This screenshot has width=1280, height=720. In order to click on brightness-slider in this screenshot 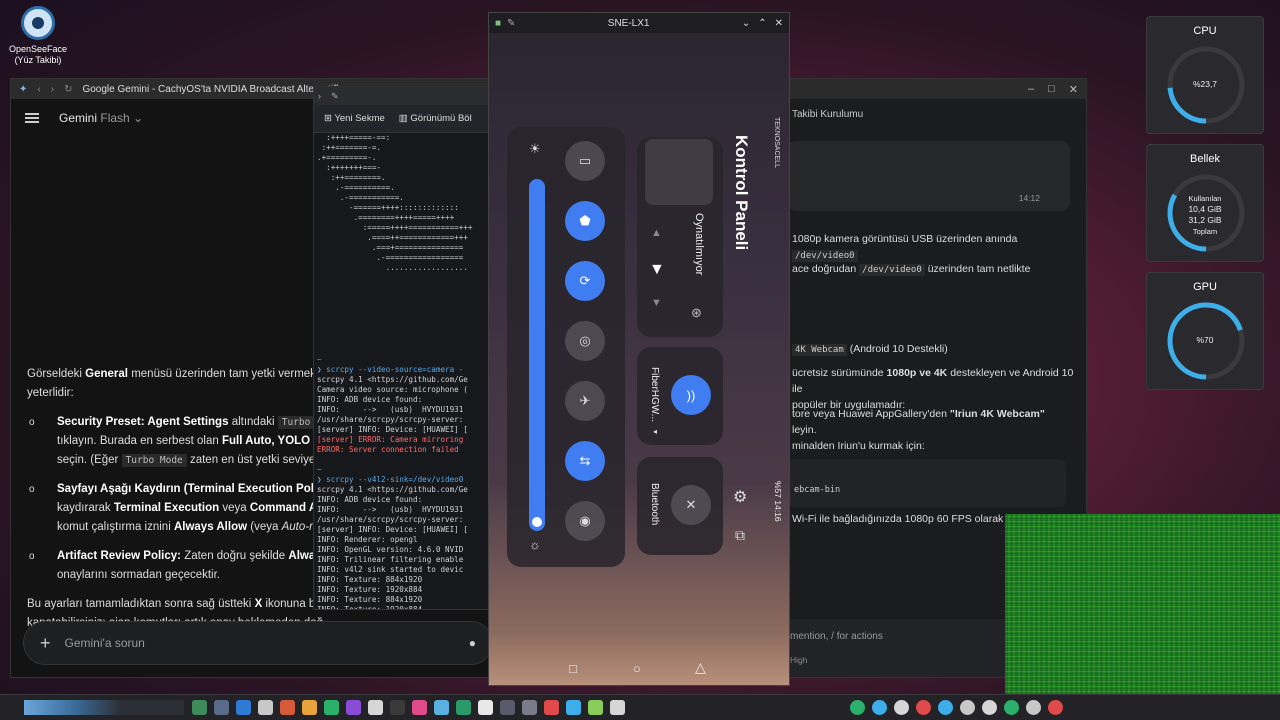, I will do `click(537, 355)`.